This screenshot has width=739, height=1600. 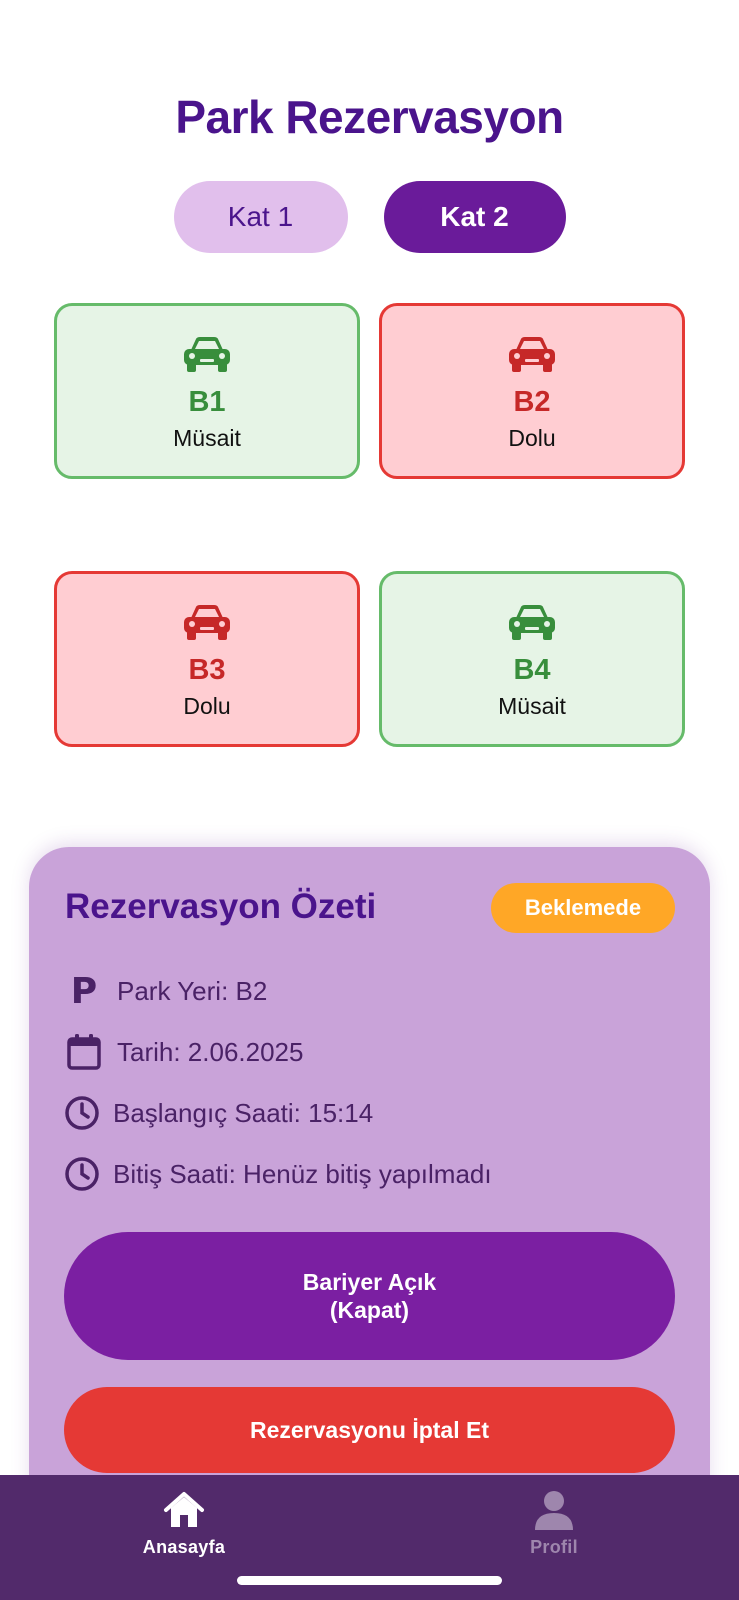 What do you see at coordinates (369, 1580) in the screenshot?
I see `home-indicator` at bounding box center [369, 1580].